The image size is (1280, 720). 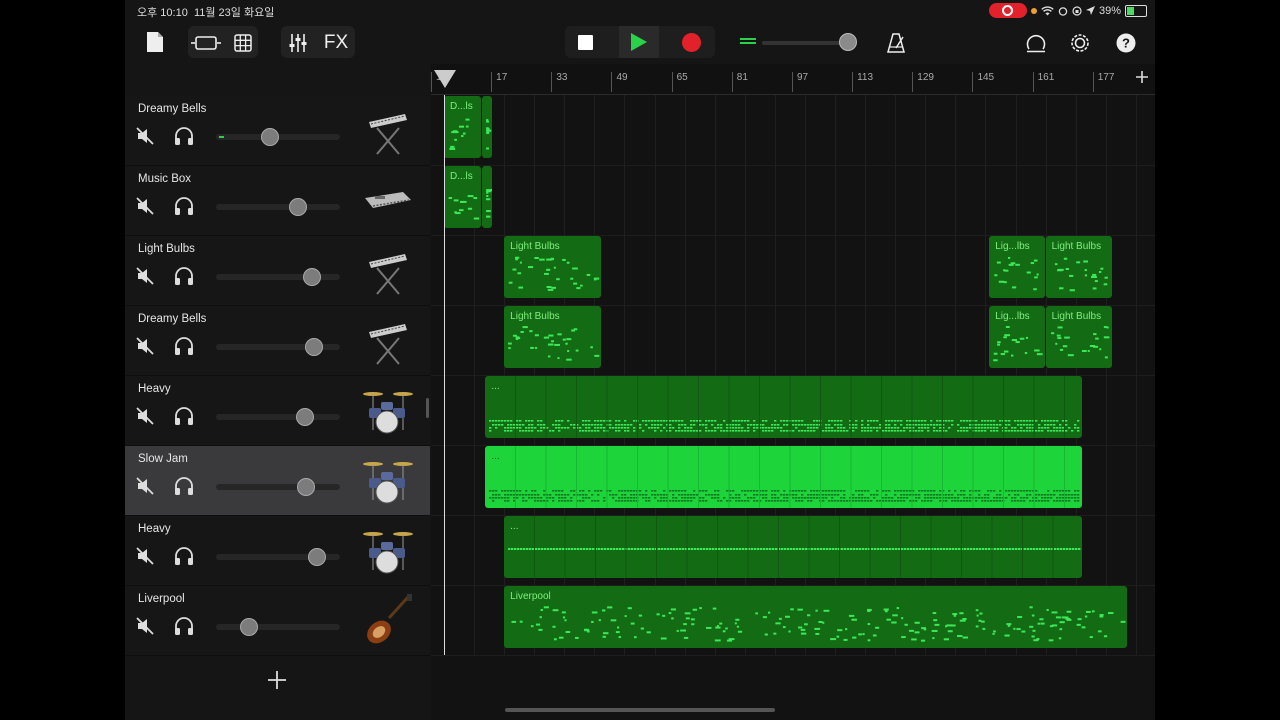 I want to click on play-button, so click(x=639, y=42).